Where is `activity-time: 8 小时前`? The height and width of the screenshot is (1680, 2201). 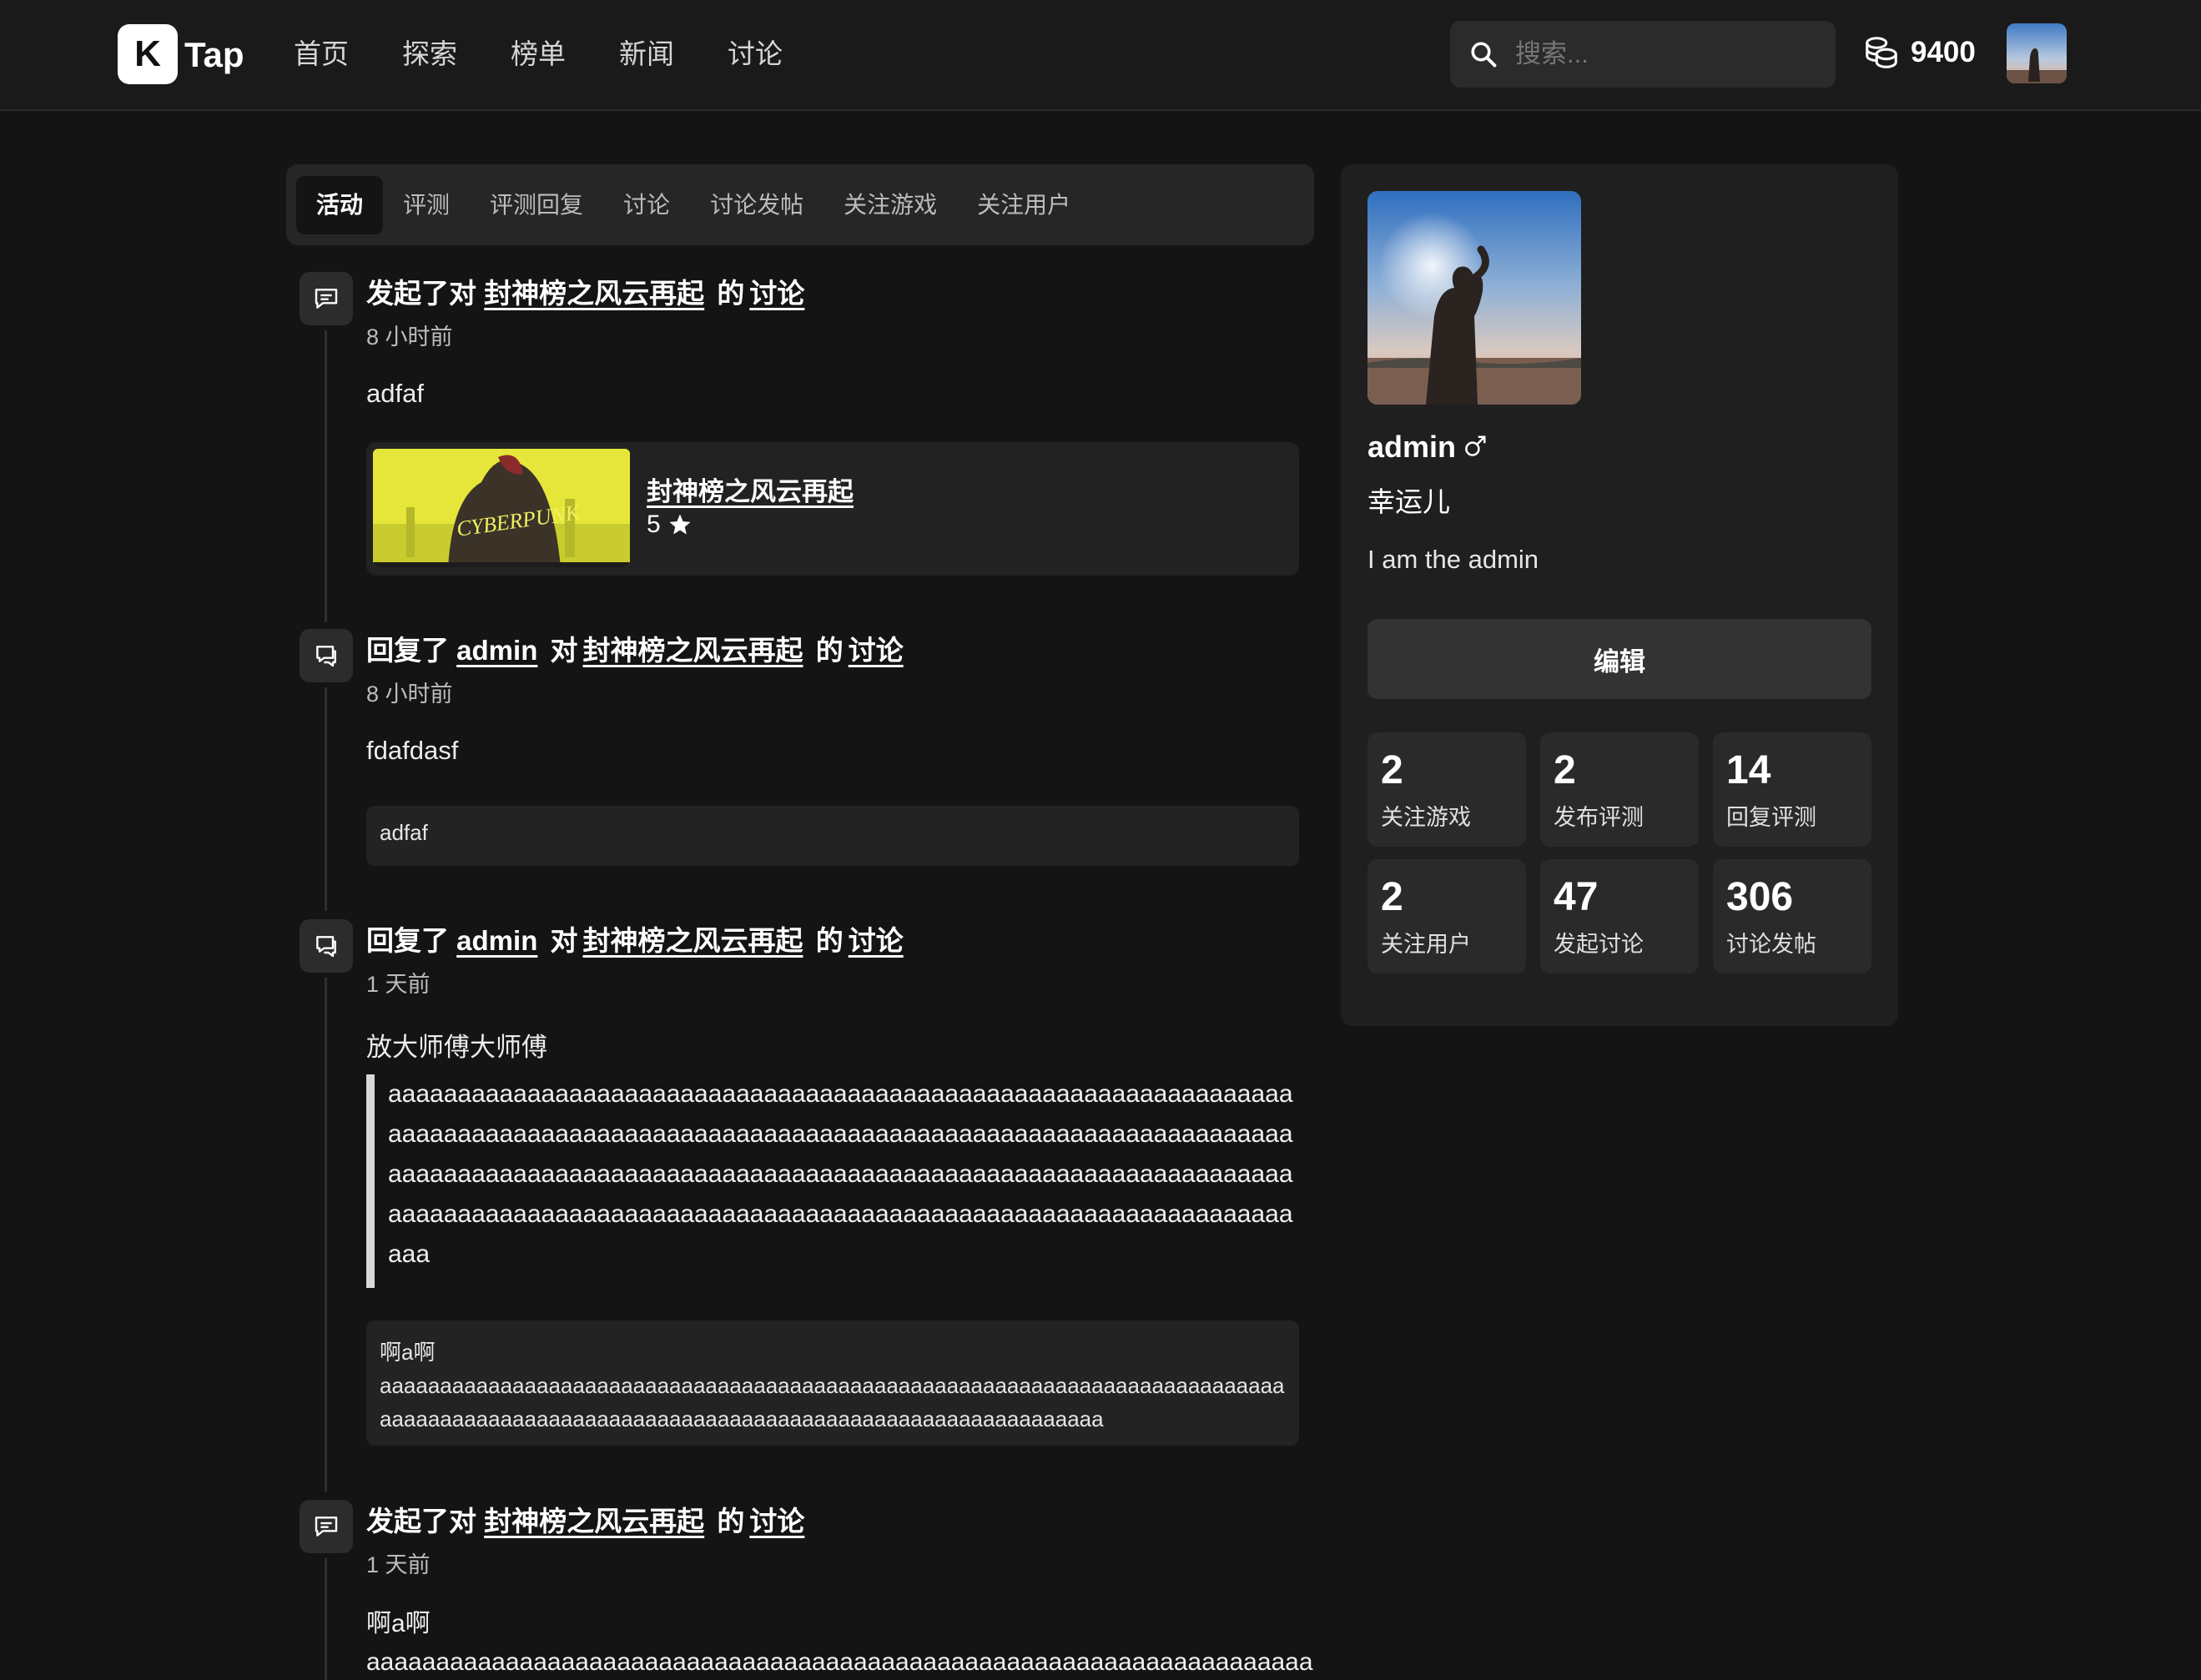 activity-time: 8 小时前 is located at coordinates (409, 694).